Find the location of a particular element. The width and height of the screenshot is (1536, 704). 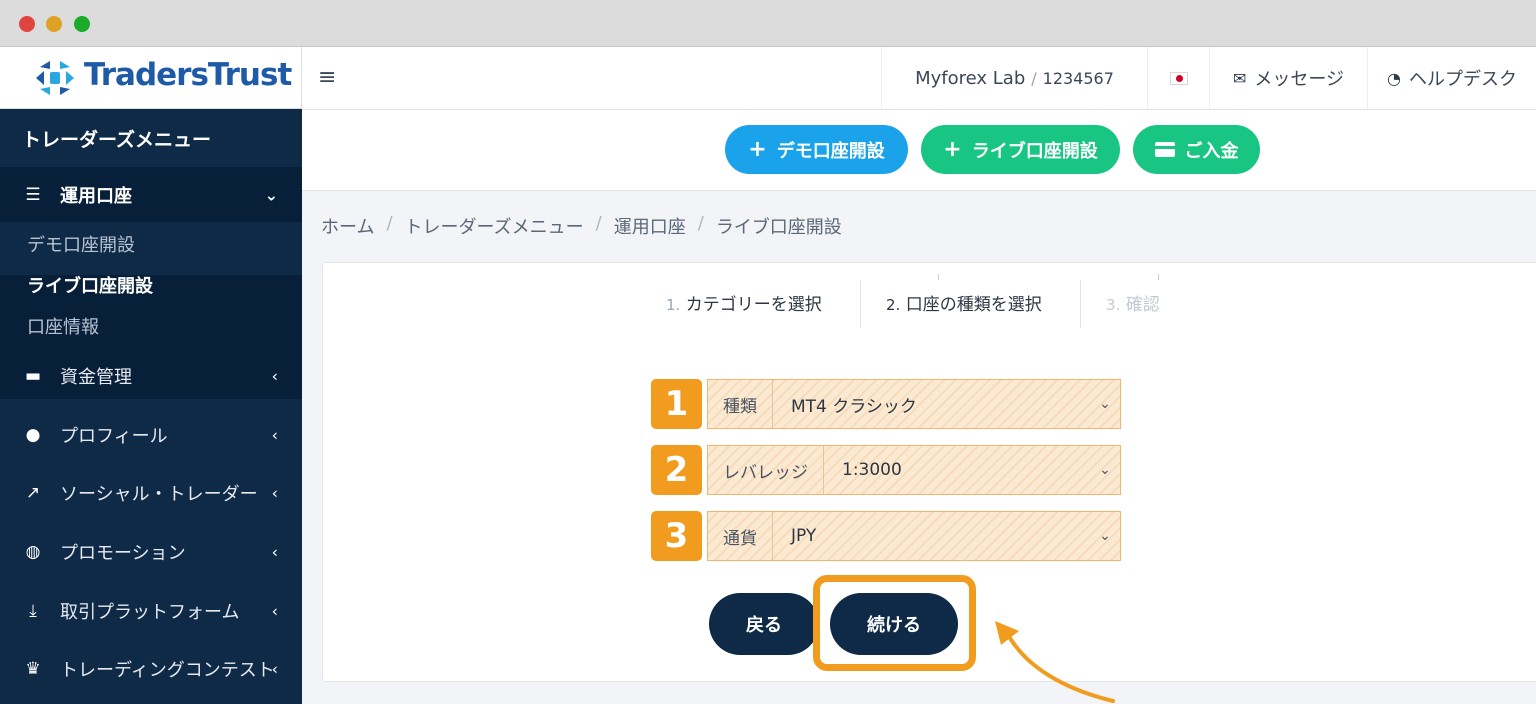

logo-area: TradersTrust is located at coordinates (151, 78).